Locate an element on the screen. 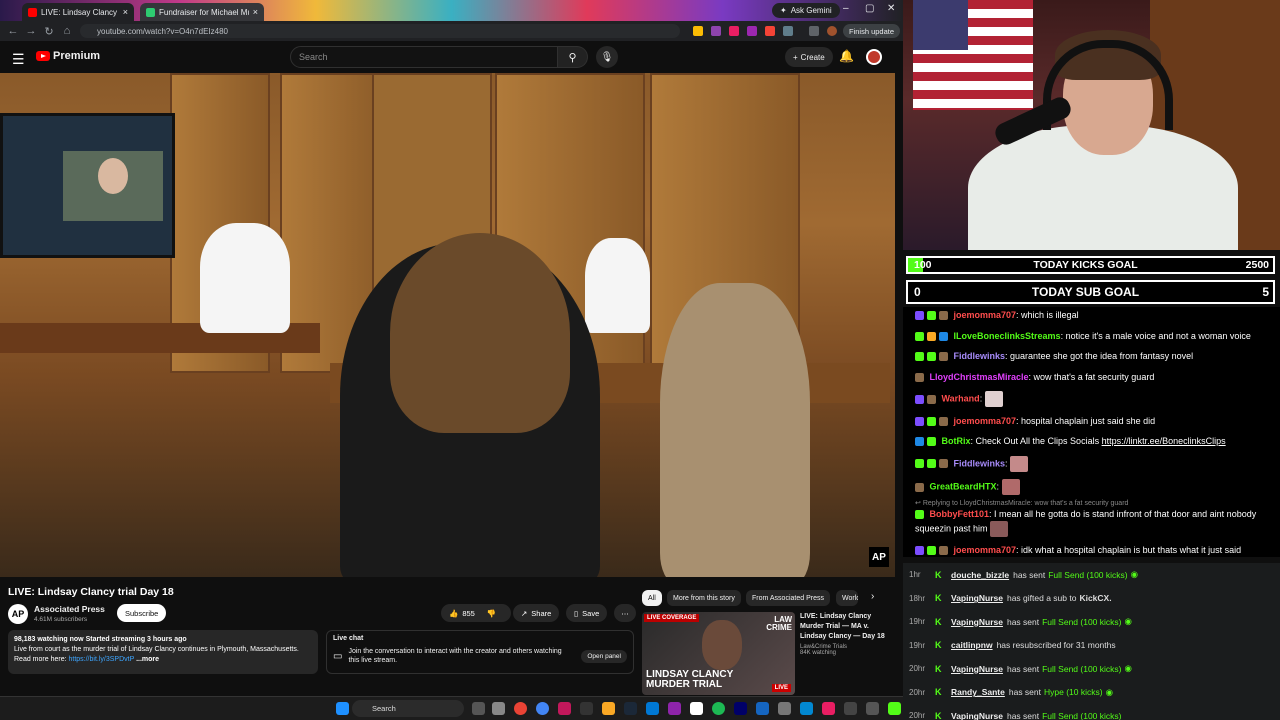 The height and width of the screenshot is (720, 1280). start-icon is located at coordinates (342, 708).